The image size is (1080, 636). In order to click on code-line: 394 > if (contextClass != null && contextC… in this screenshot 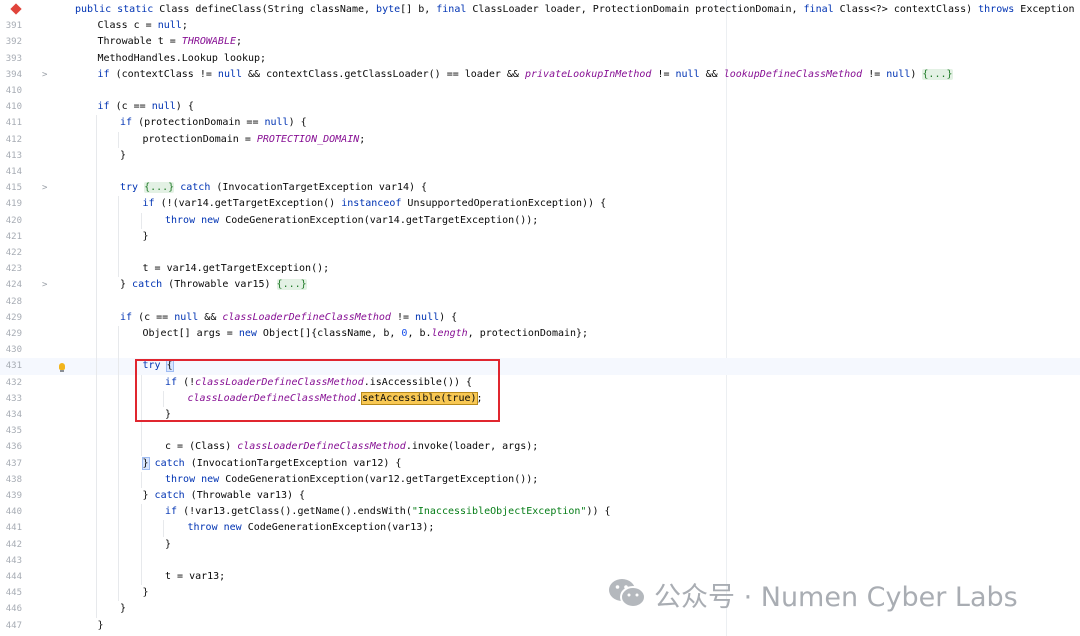, I will do `click(540, 75)`.